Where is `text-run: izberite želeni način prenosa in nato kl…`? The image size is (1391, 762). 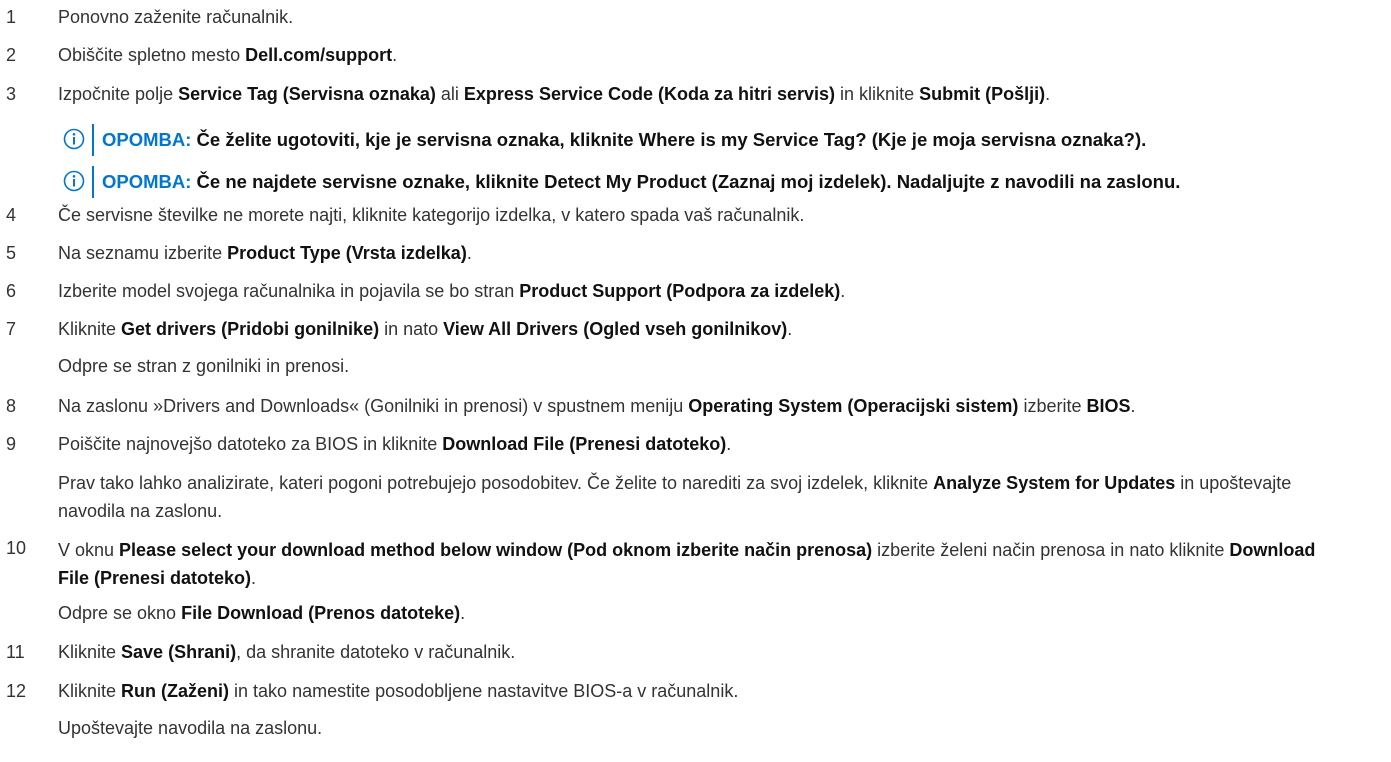
text-run: izberite želeni način prenosa in nato kl… is located at coordinates (1051, 550).